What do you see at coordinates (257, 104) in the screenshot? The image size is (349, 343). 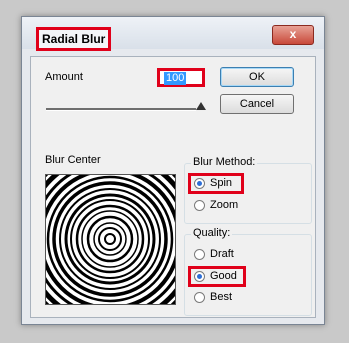 I see `cancel-button: Cancel` at bounding box center [257, 104].